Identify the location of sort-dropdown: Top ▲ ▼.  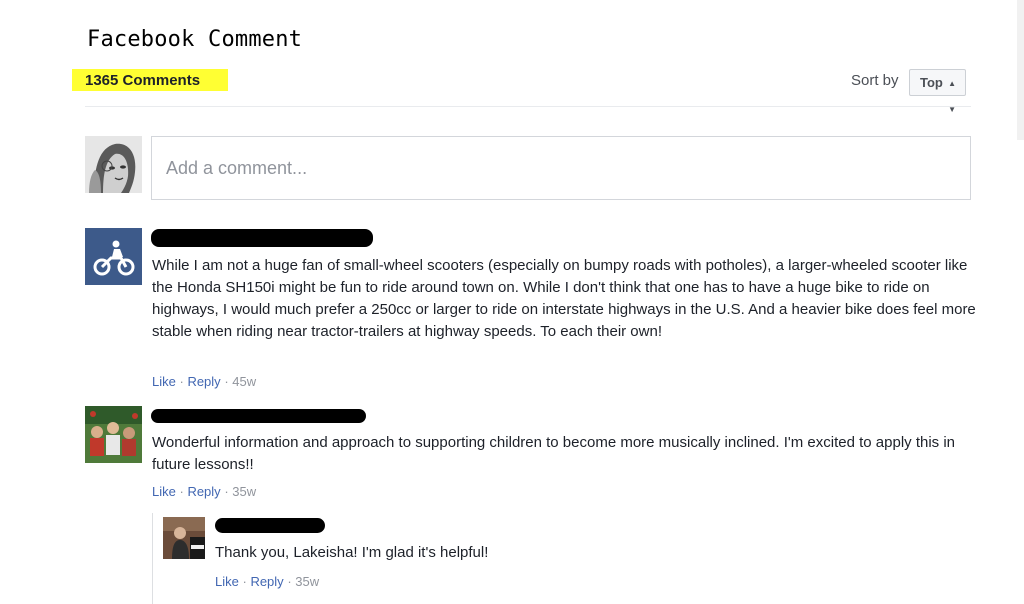
(937, 91).